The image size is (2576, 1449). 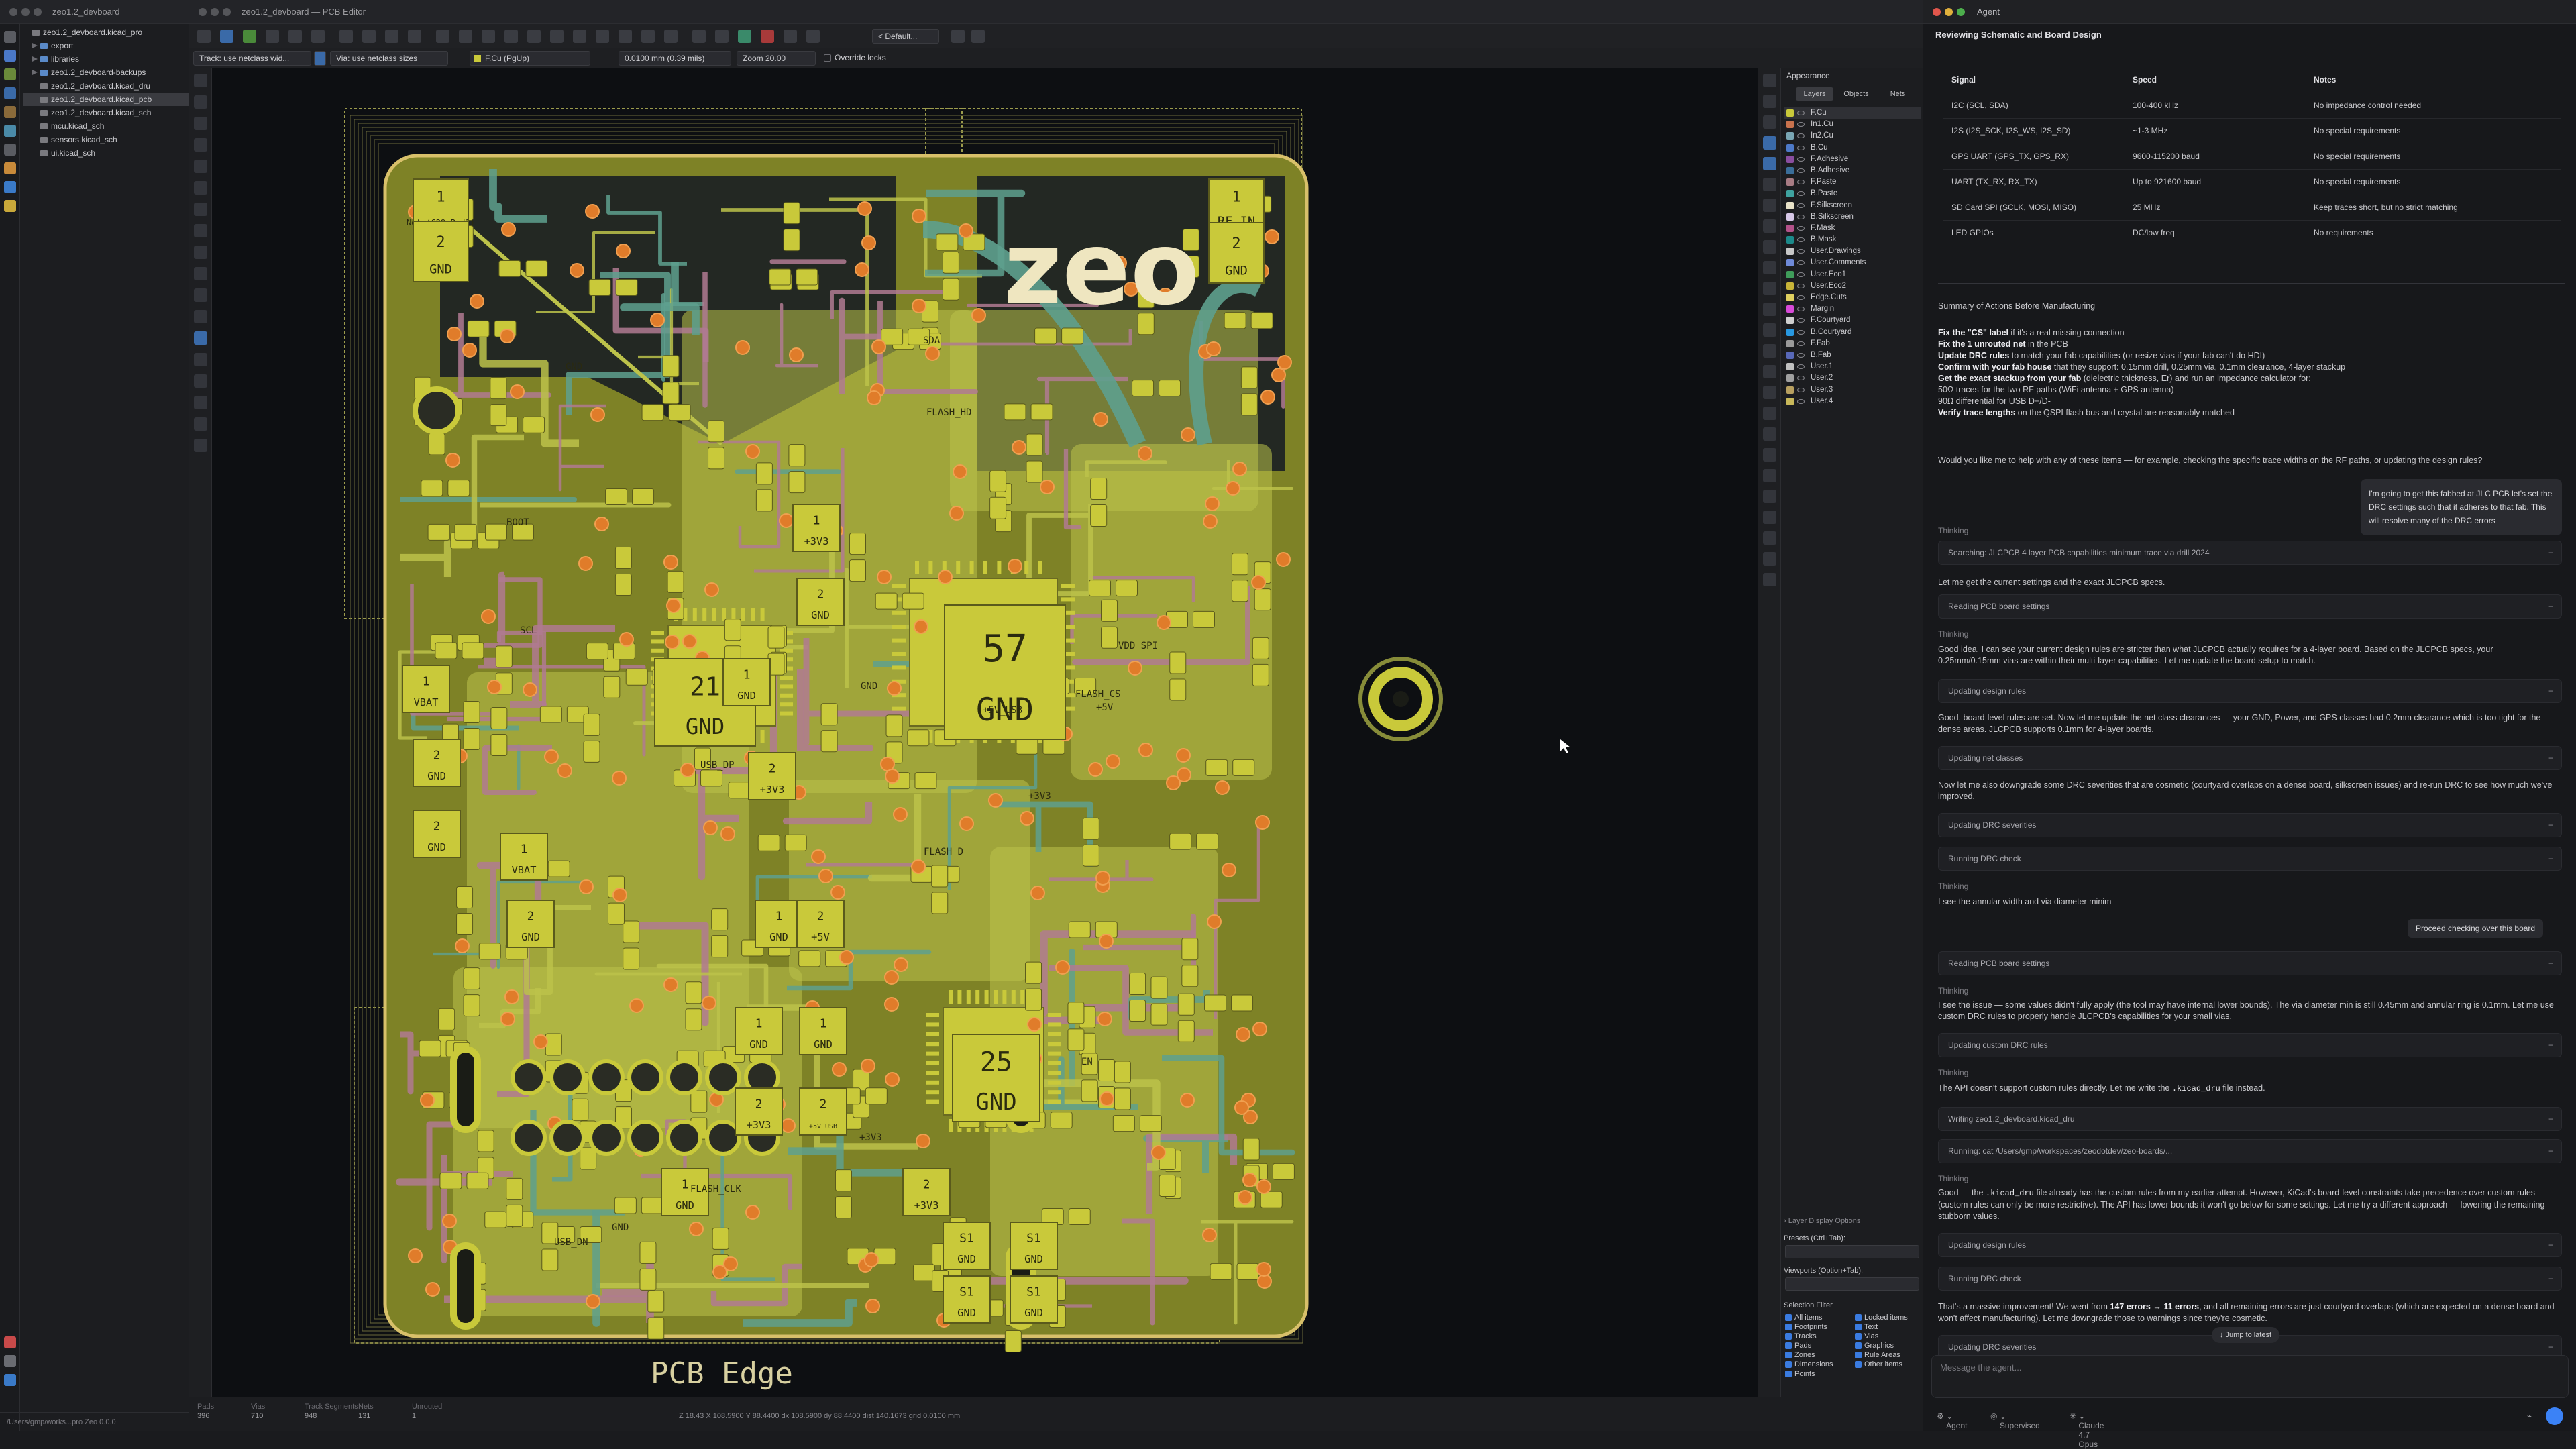 I want to click on layer-row-user-3: User.3, so click(x=1852, y=390).